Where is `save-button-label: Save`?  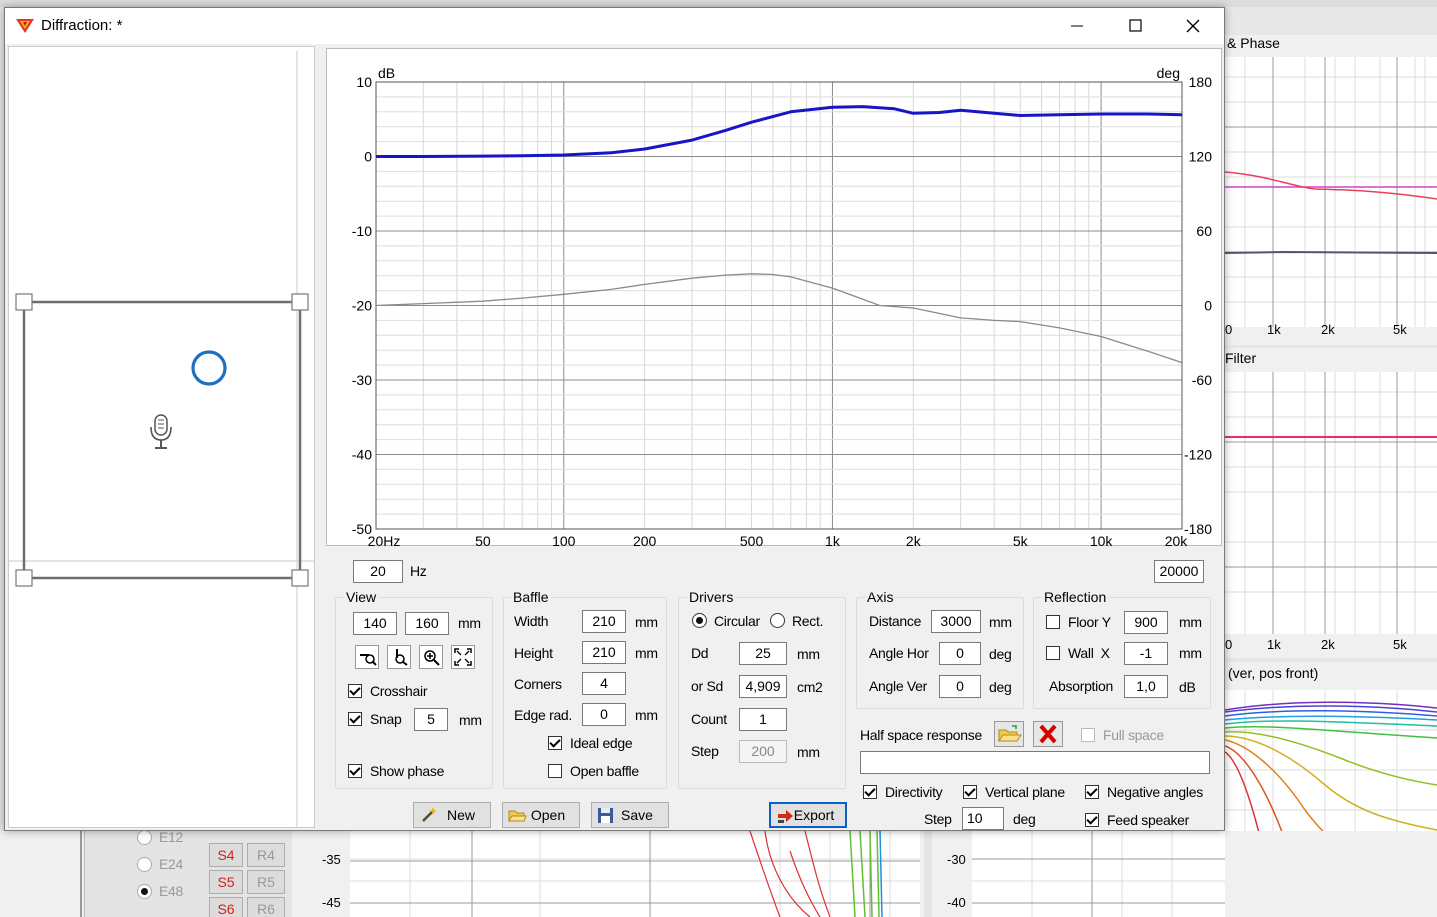
save-button-label: Save is located at coordinates (637, 815).